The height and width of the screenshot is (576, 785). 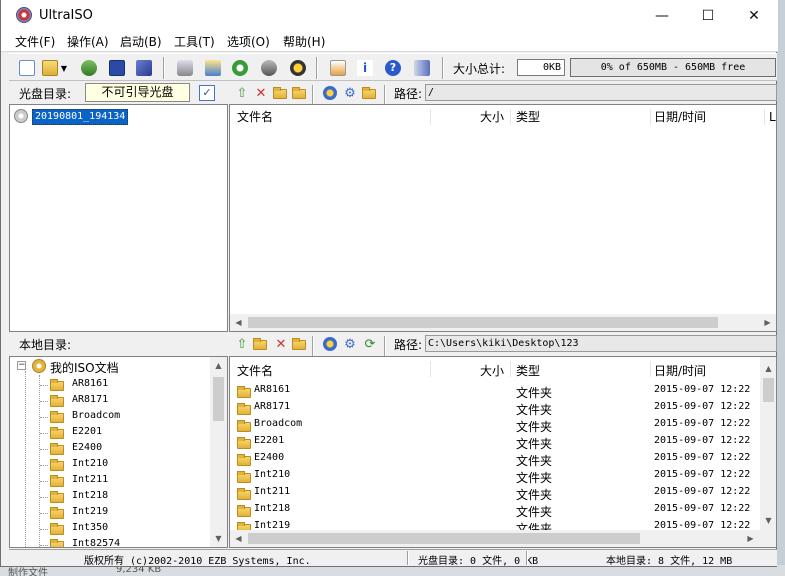 I want to click on file-type: 文件夹, so click(x=534, y=478).